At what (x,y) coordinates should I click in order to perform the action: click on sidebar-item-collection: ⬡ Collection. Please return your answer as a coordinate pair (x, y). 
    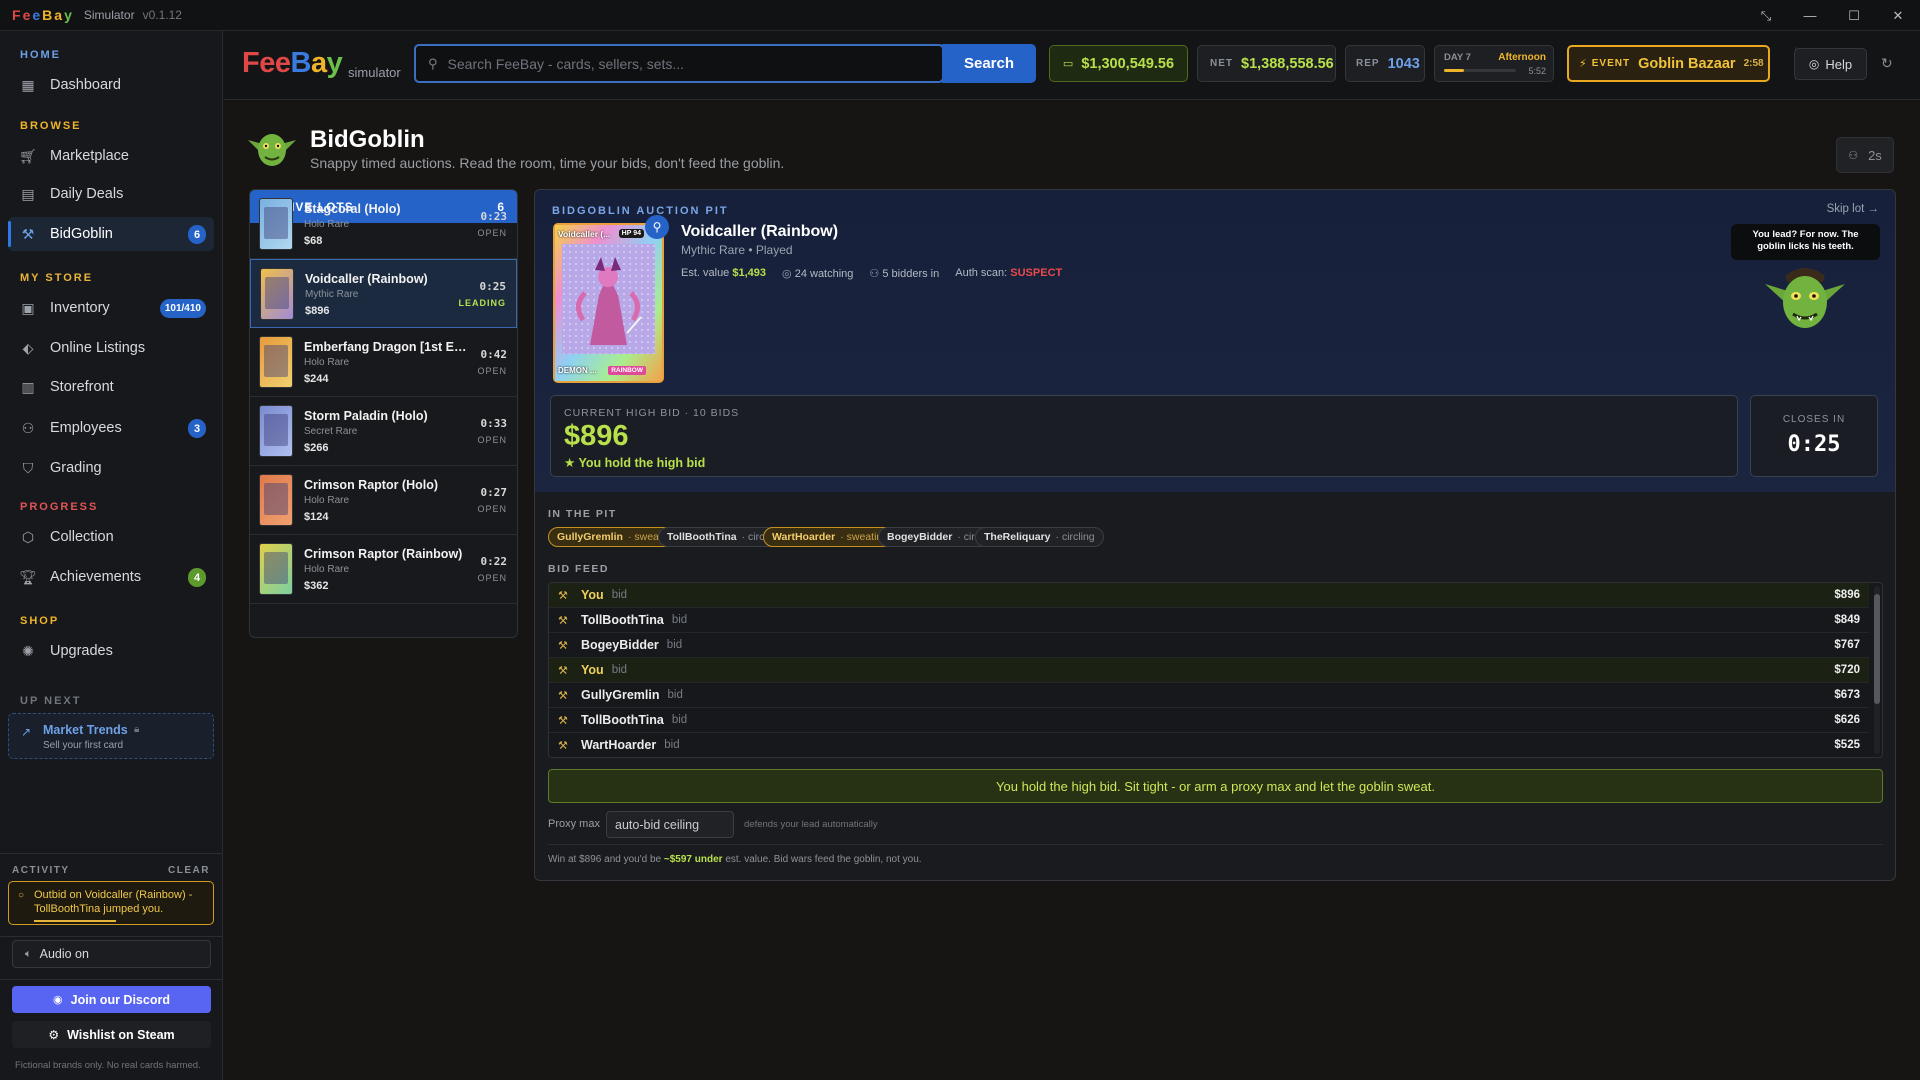
    Looking at the image, I should click on (111, 537).